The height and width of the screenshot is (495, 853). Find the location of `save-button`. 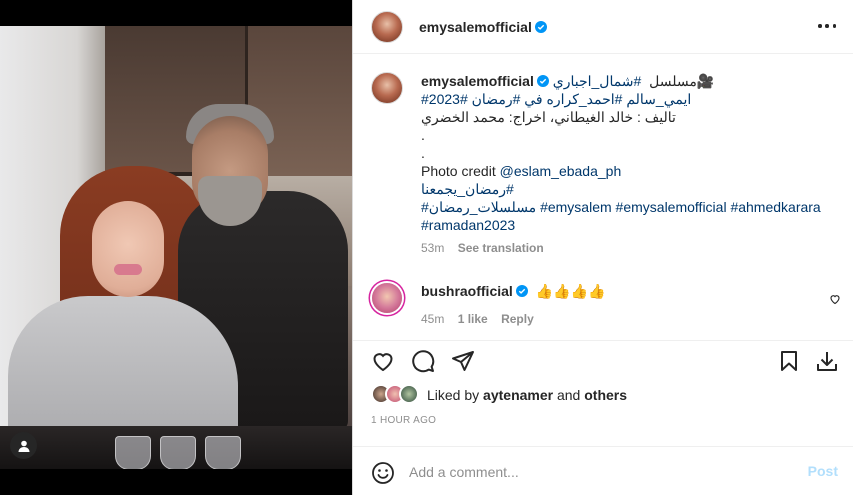

save-button is located at coordinates (789, 361).